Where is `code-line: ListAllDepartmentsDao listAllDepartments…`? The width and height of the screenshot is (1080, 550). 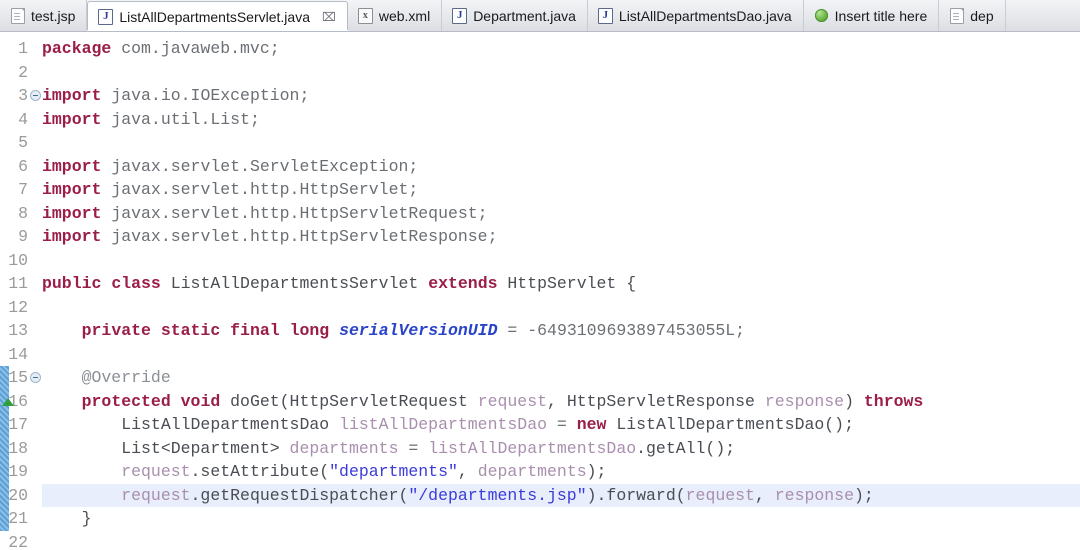
code-line: ListAllDepartmentsDao listAllDepartments… is located at coordinates (448, 425).